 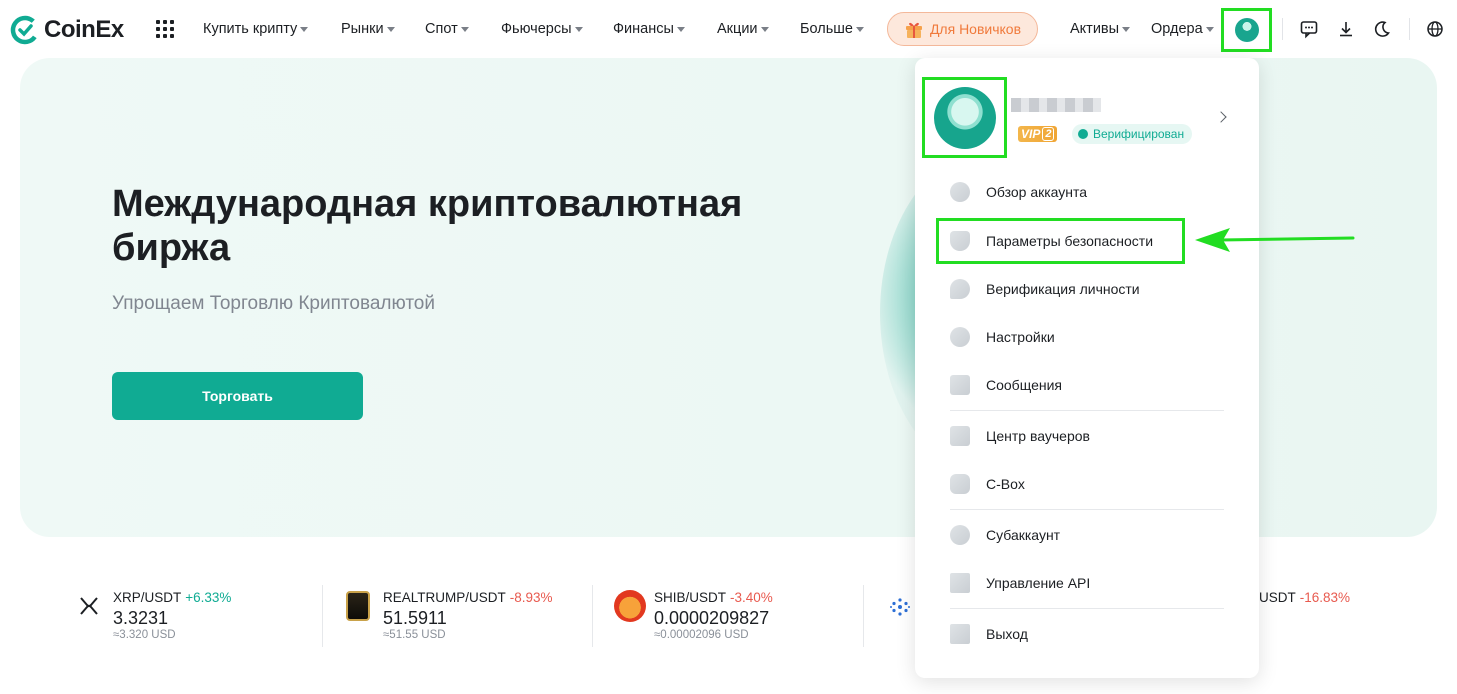 I want to click on nav-orders: Ордера, so click(x=1182, y=29).